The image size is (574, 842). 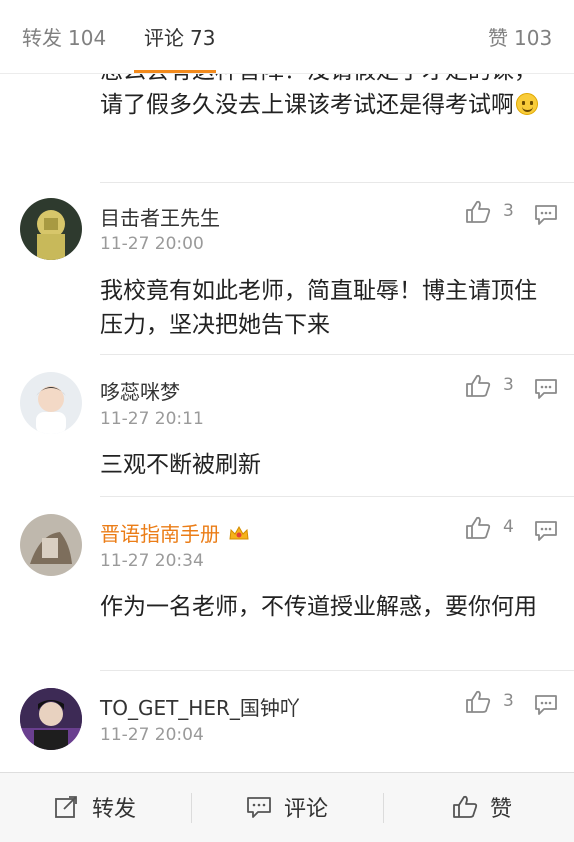 What do you see at coordinates (498, 38) in the screenshot?
I see `tab-like-label: 赞` at bounding box center [498, 38].